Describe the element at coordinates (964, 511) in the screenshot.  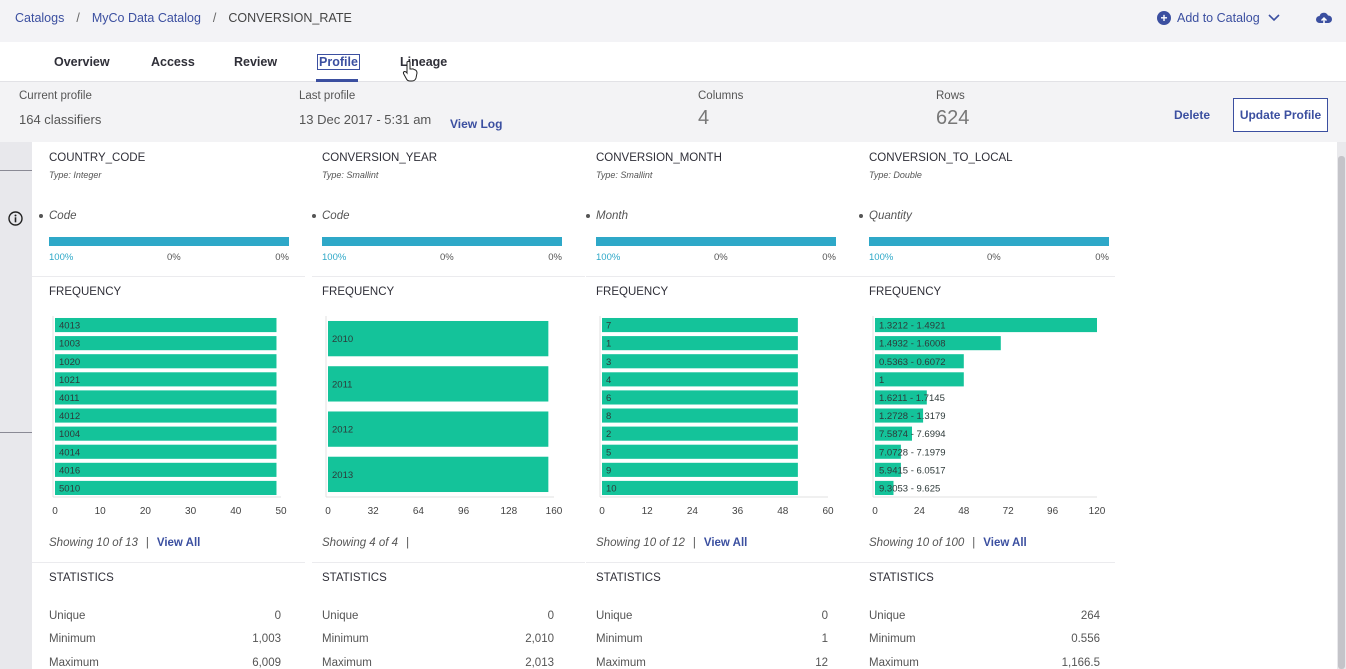
I see `x-tick-label: 48` at that location.